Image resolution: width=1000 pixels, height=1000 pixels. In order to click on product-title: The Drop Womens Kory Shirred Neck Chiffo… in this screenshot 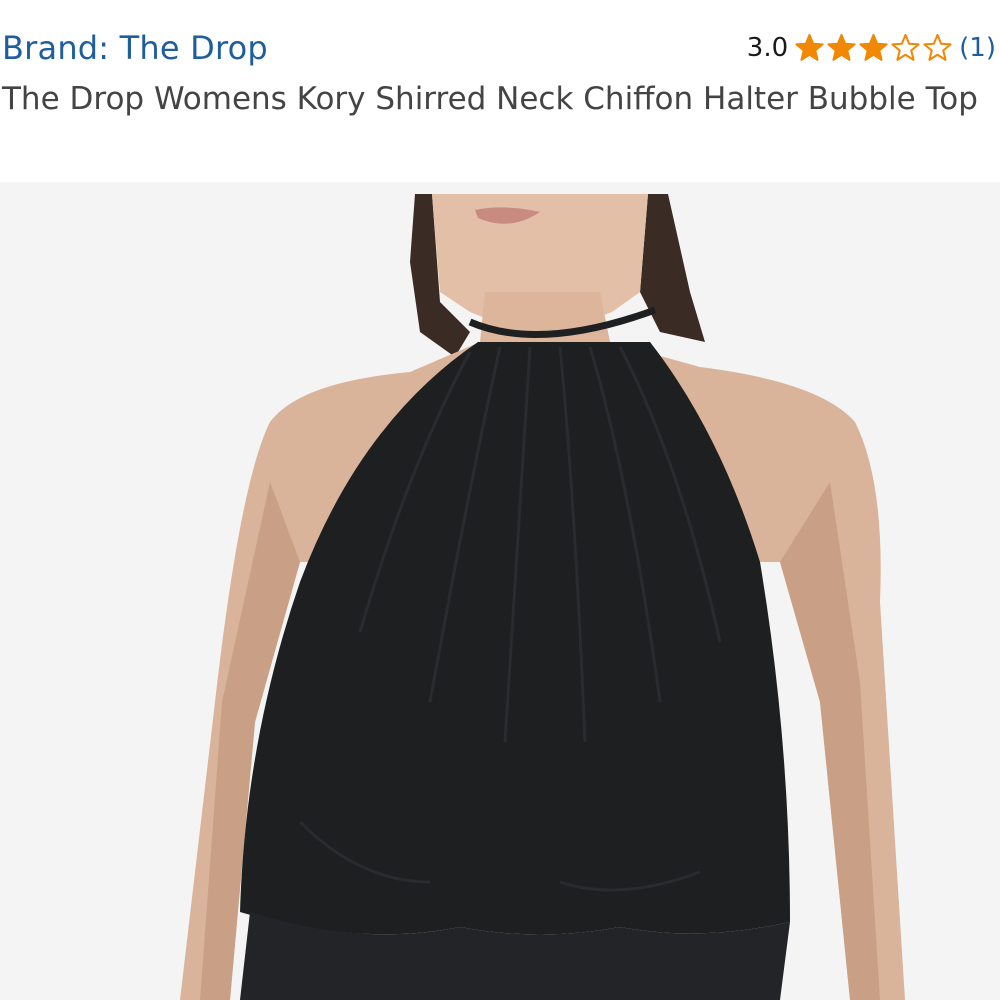, I will do `click(490, 99)`.